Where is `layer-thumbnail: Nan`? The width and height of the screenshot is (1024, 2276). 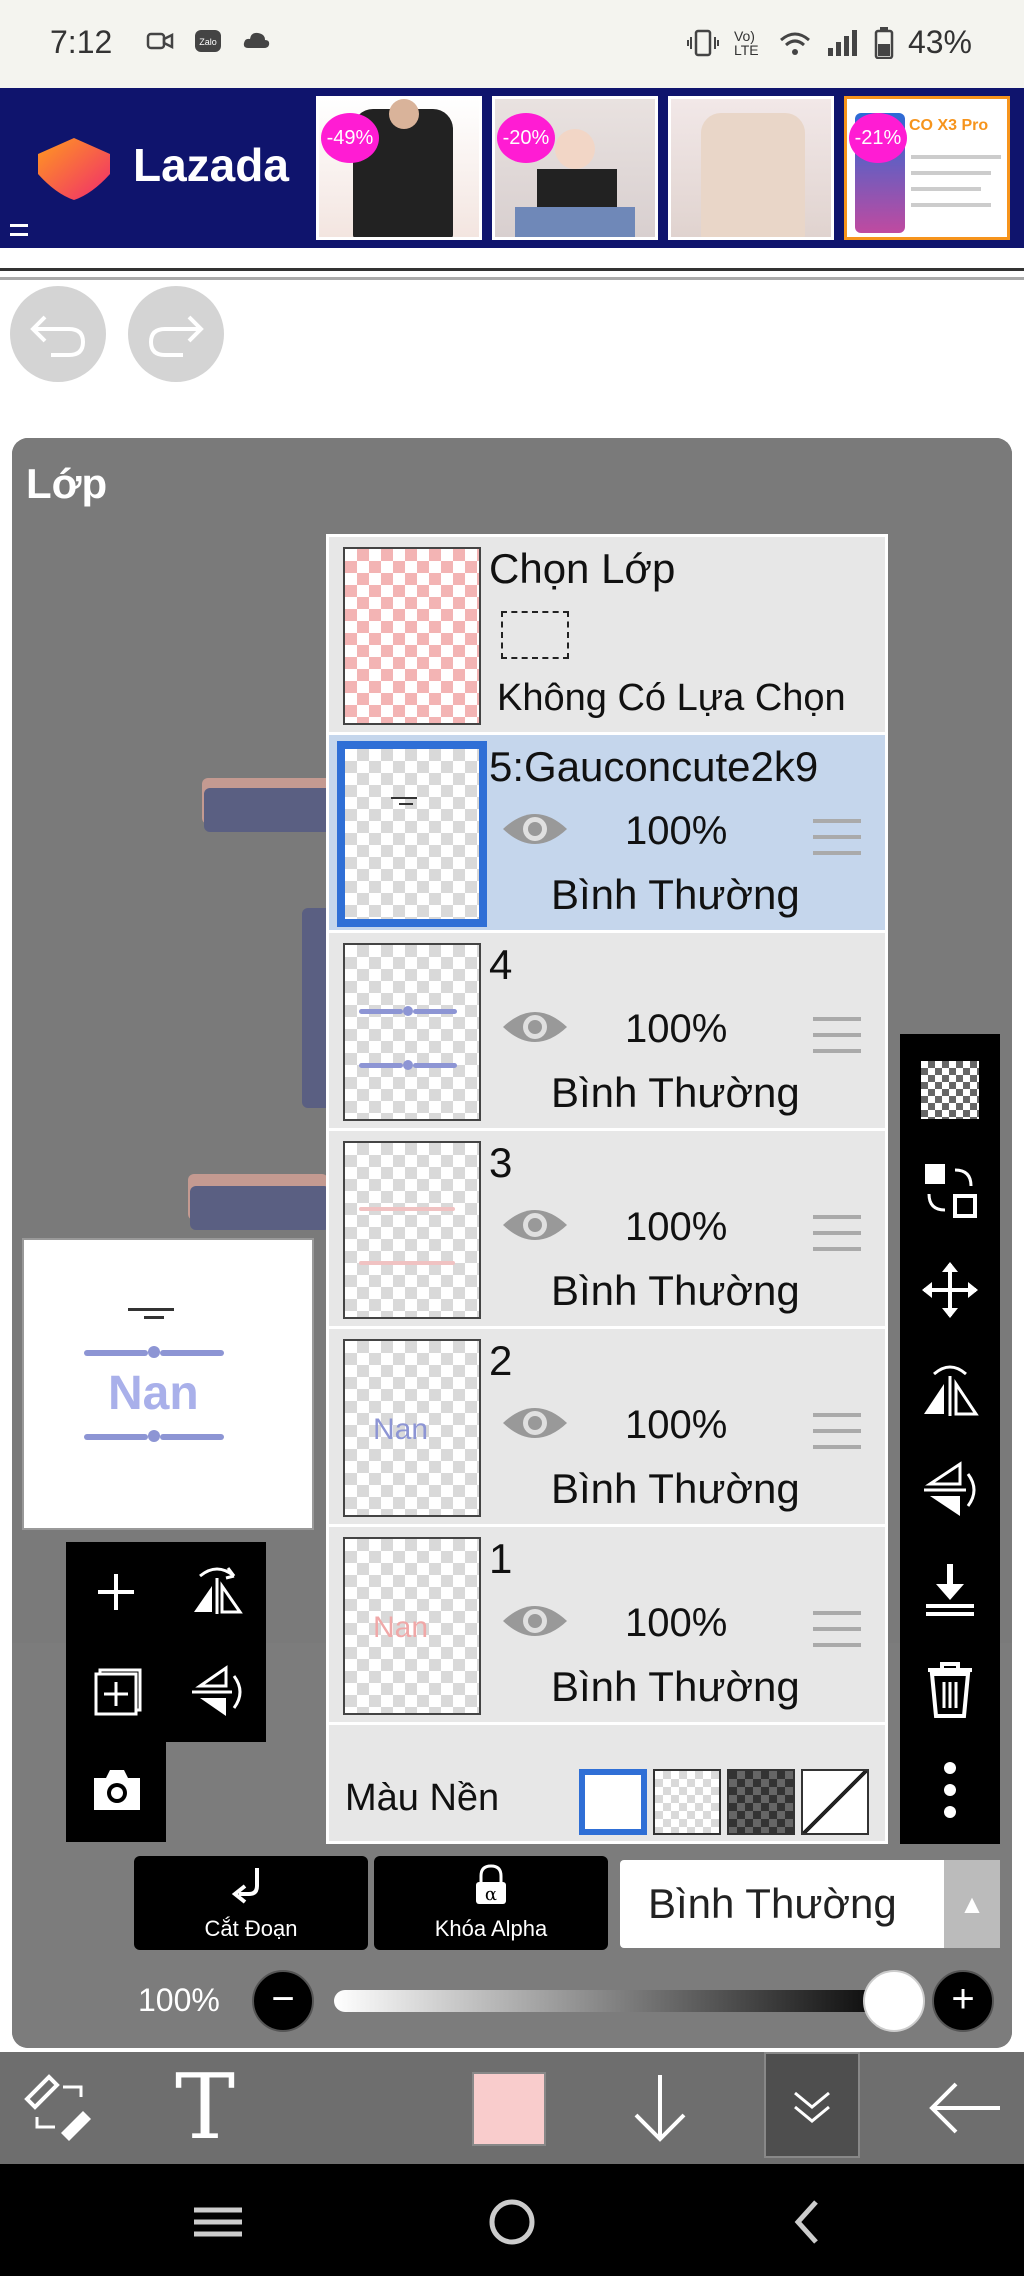 layer-thumbnail: Nan is located at coordinates (412, 1428).